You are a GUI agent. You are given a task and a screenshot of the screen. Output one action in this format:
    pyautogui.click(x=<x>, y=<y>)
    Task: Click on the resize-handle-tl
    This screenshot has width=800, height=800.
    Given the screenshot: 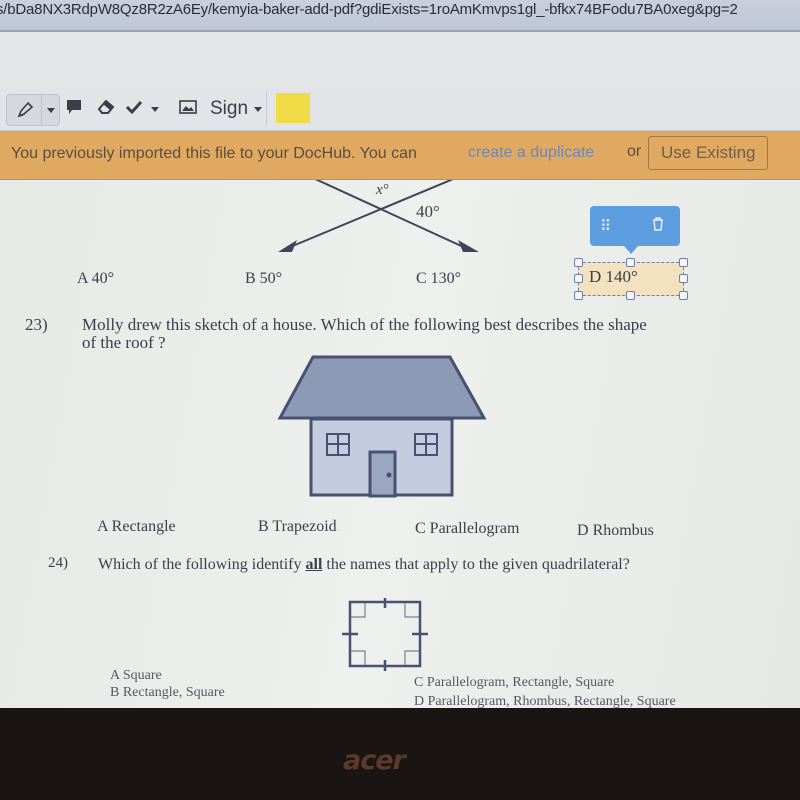 What is the action you would take?
    pyautogui.click(x=578, y=262)
    